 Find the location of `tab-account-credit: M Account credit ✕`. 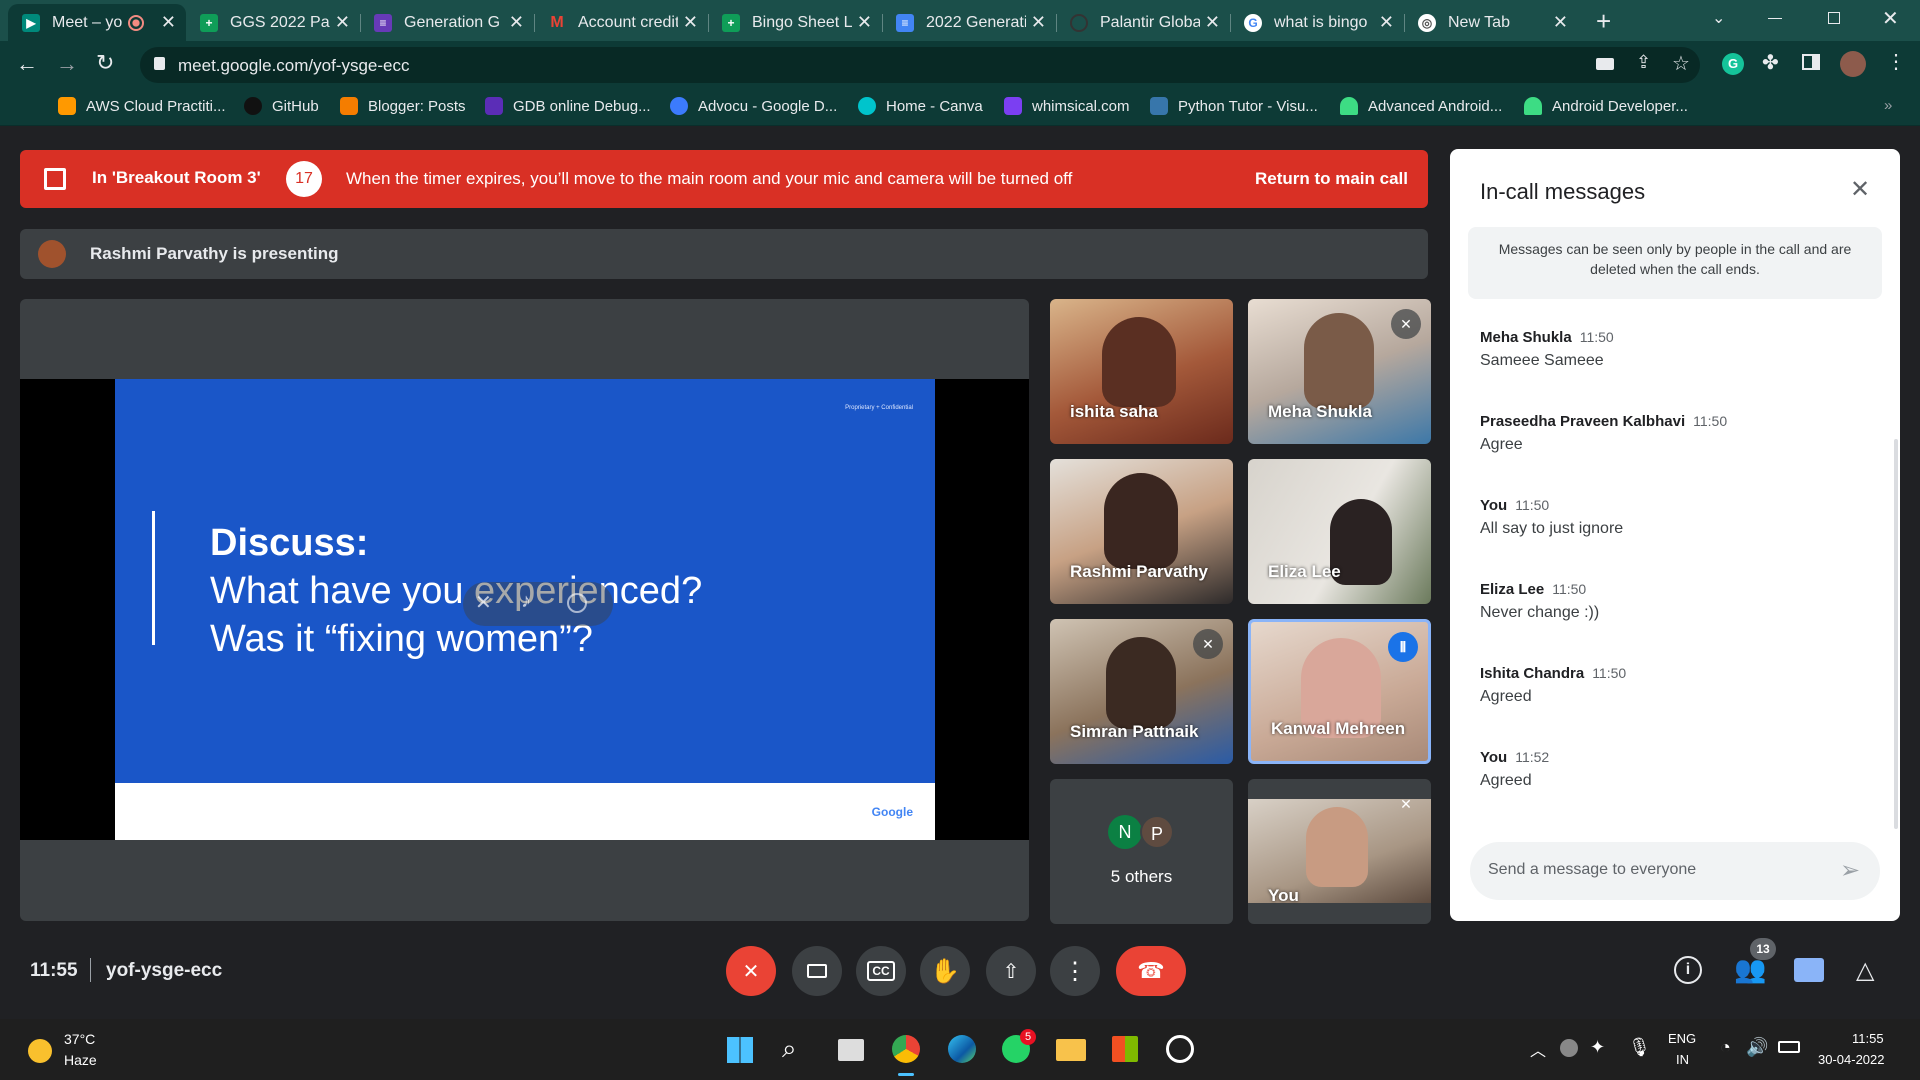

tab-account-credit: M Account credit ✕ is located at coordinates (621, 22).